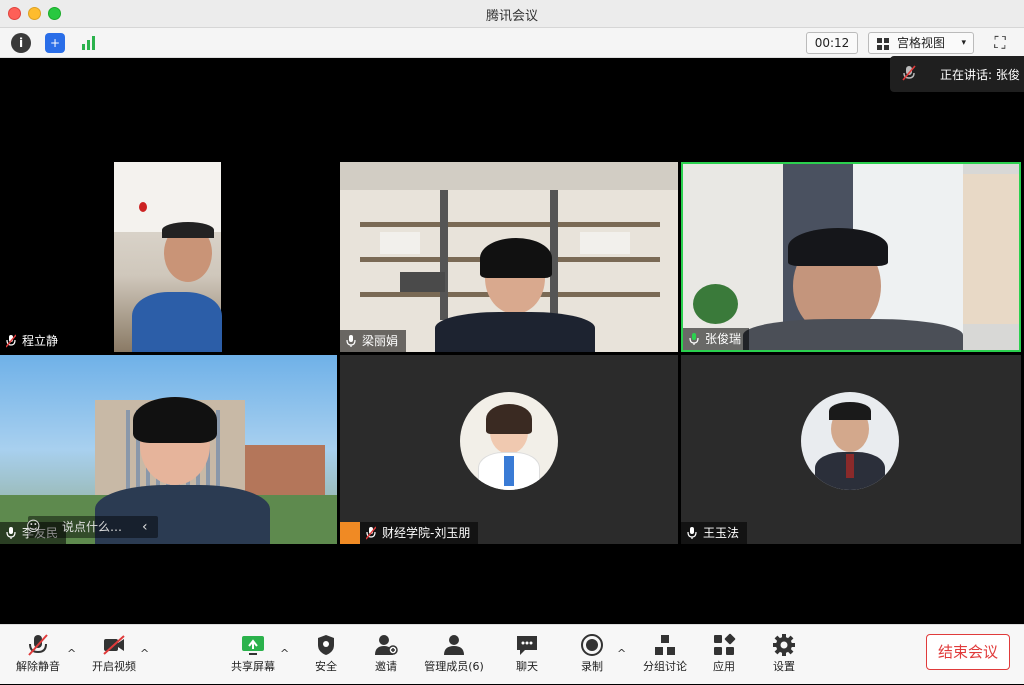  I want to click on settings-button: 设置, so click(784, 655).